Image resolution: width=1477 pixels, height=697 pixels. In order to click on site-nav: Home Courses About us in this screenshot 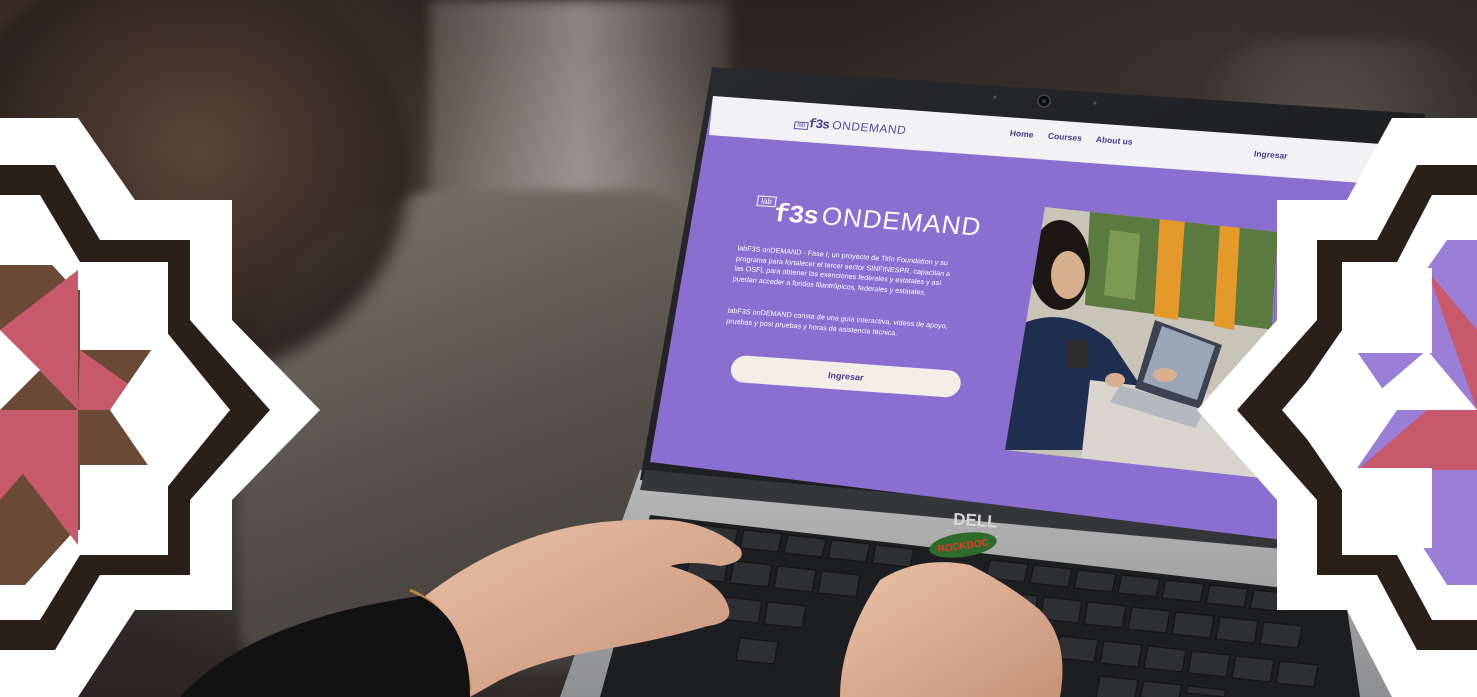, I will do `click(1071, 137)`.